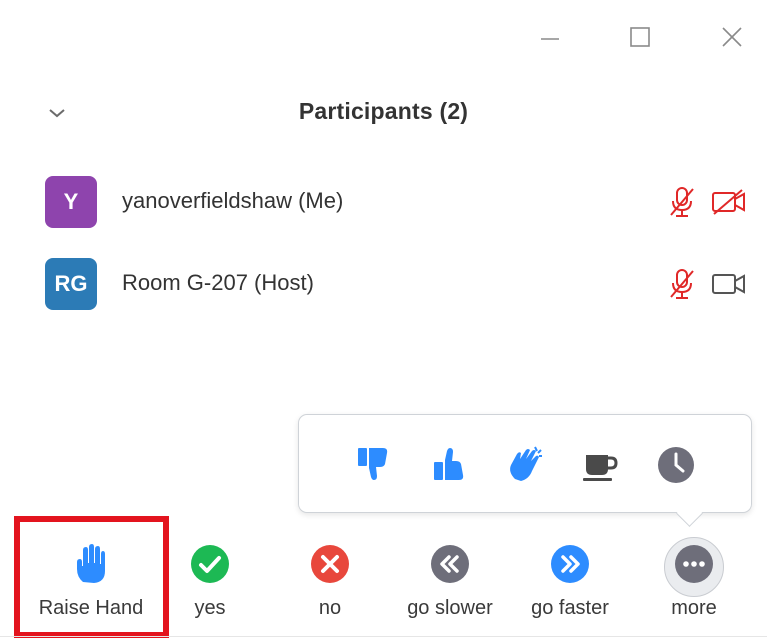 The height and width of the screenshot is (642, 767). What do you see at coordinates (383, 636) in the screenshot?
I see `divider` at bounding box center [383, 636].